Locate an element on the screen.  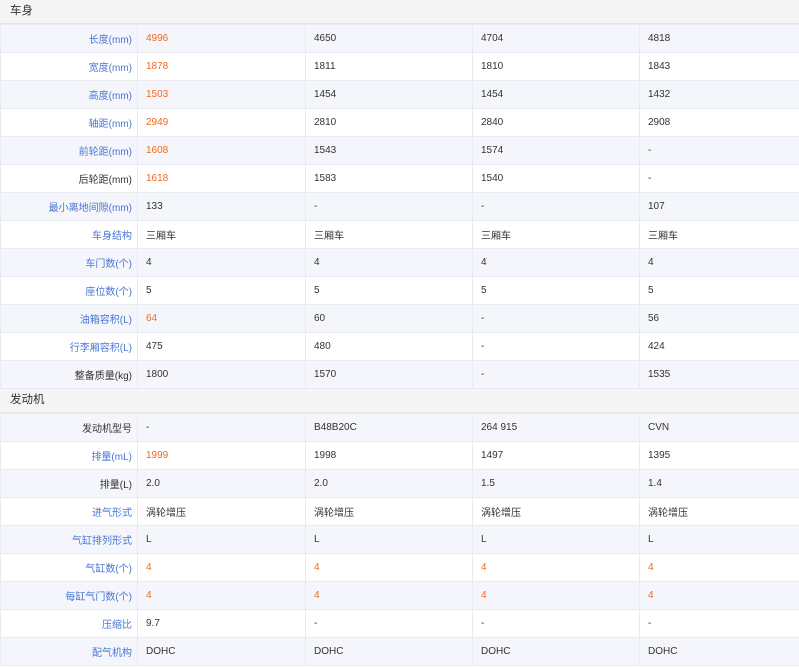
spec-label-link: 行李厢容积(L) is located at coordinates (69, 346).